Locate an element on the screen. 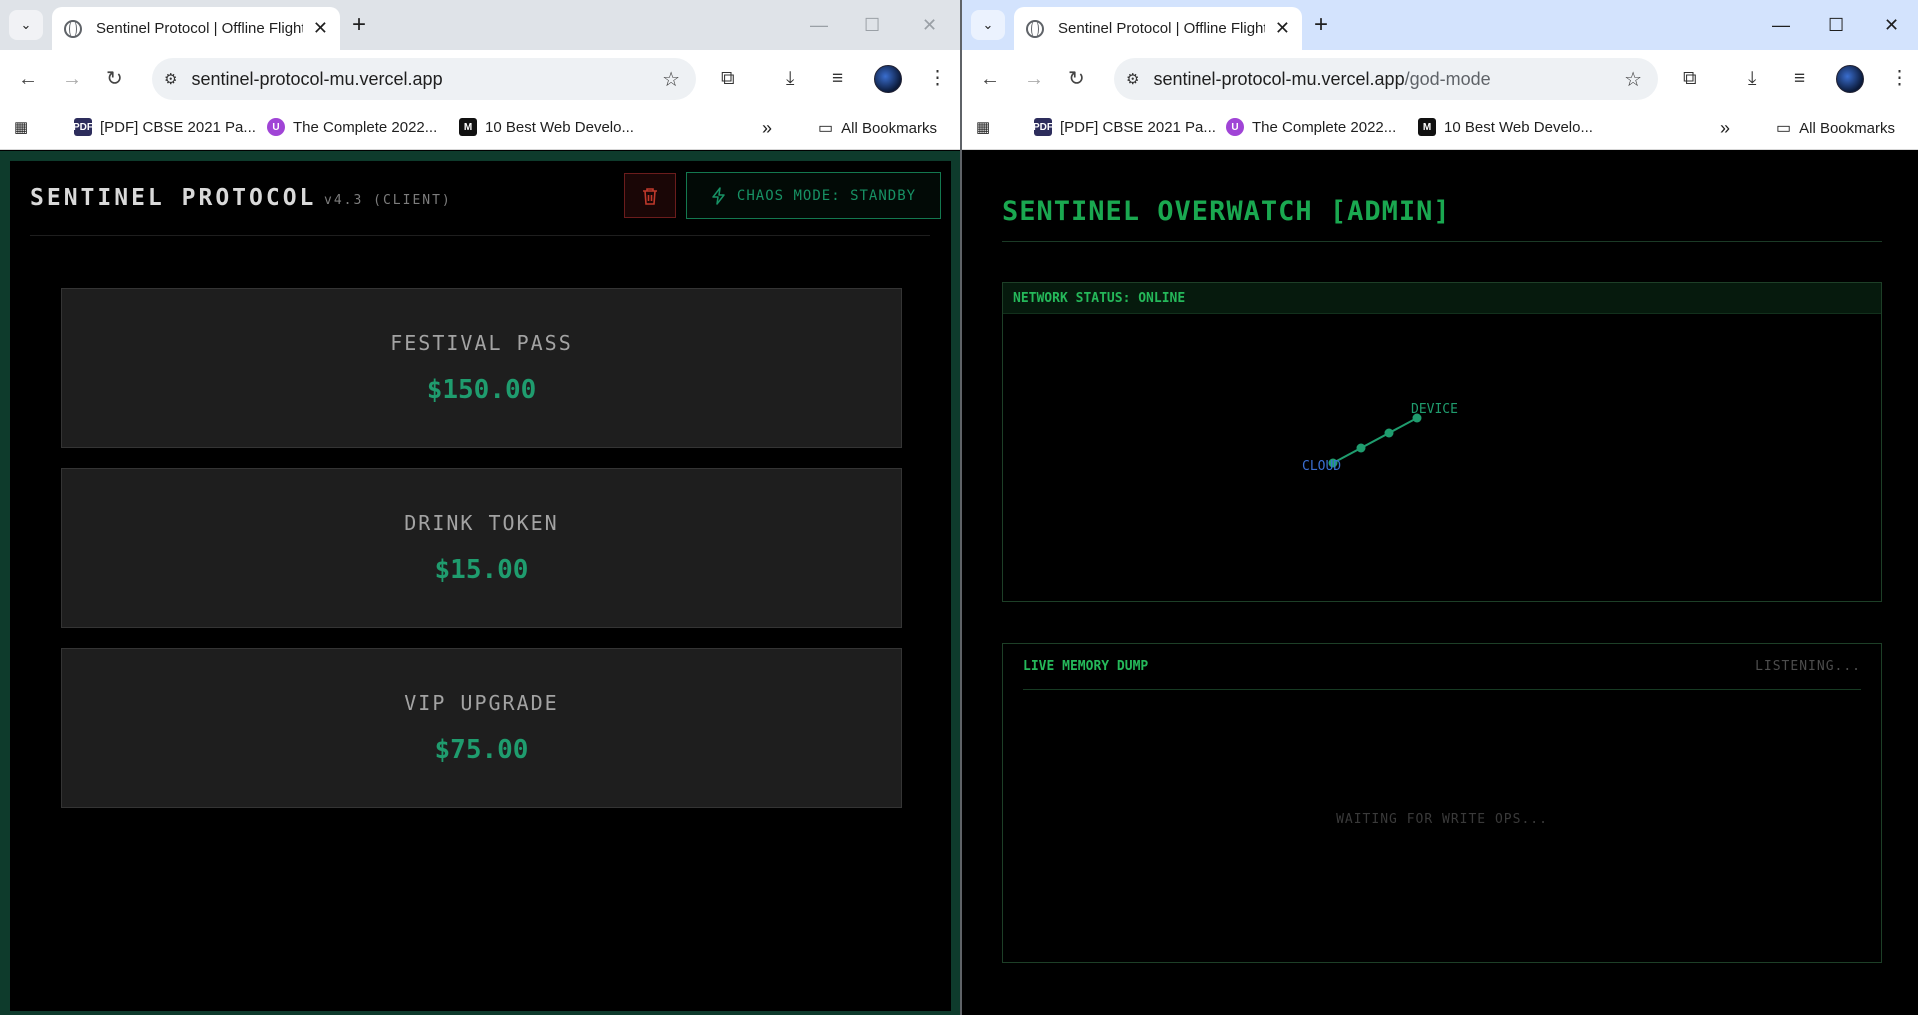 The width and height of the screenshot is (1918, 1015). product-card-vip-upgrade: VIP UPGRADE $75.00 is located at coordinates (481, 728).